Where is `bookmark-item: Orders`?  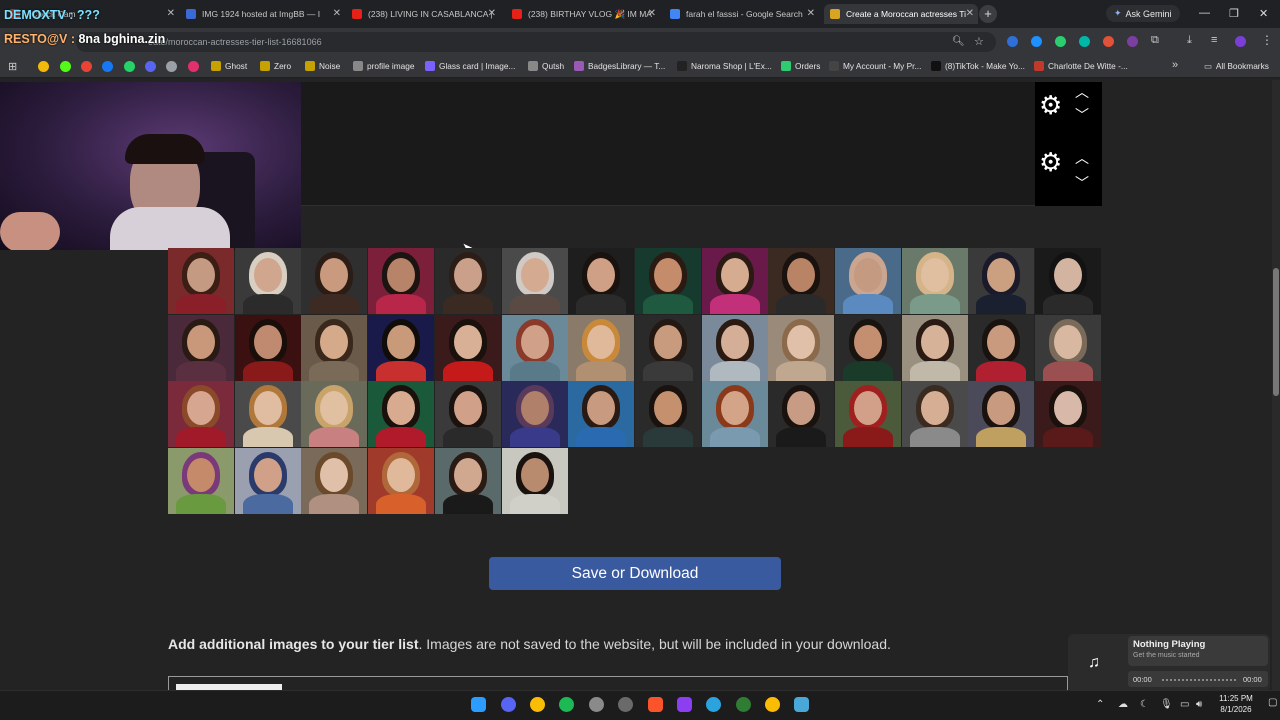
bookmark-item: Orders is located at coordinates (800, 66).